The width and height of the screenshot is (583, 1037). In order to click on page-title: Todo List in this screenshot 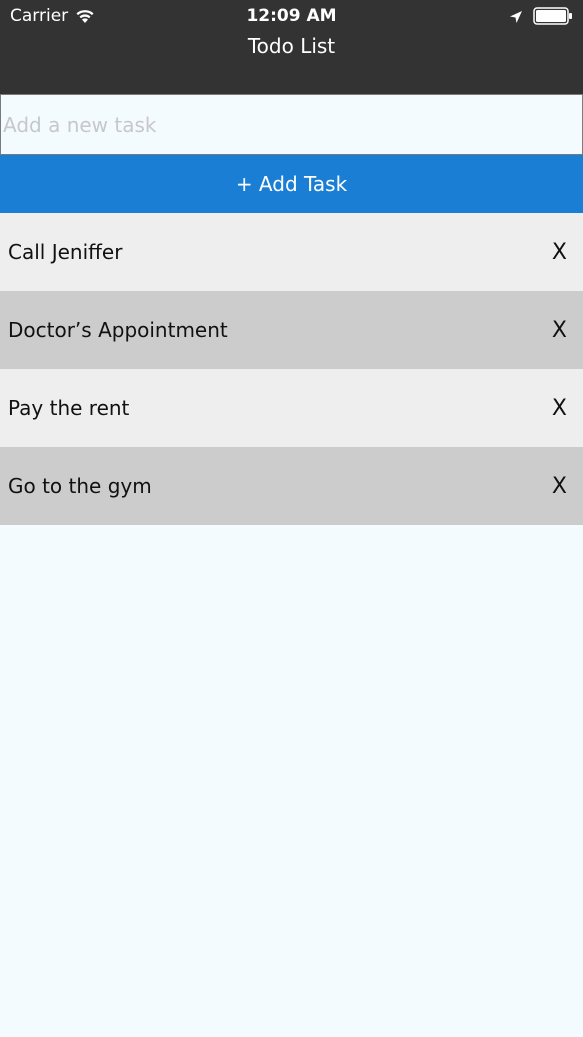, I will do `click(291, 46)`.